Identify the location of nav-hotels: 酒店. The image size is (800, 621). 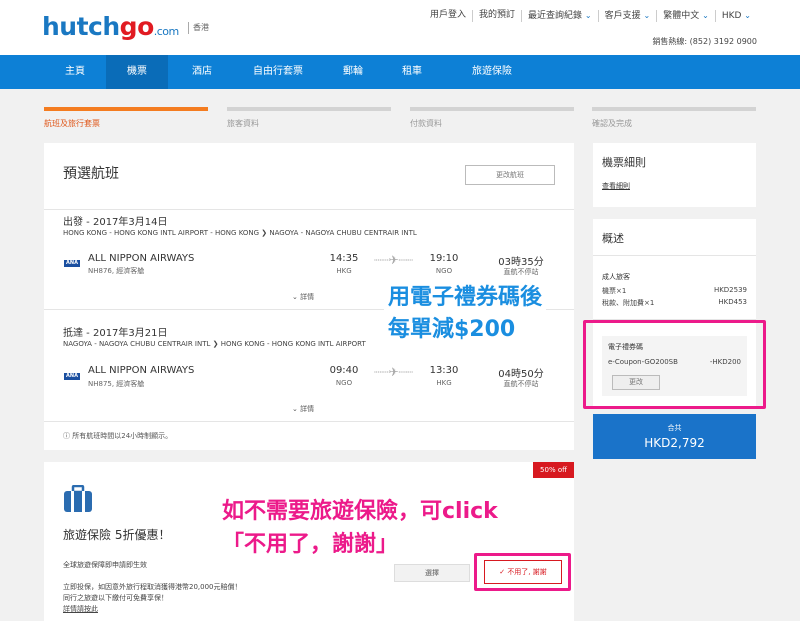
(202, 72).